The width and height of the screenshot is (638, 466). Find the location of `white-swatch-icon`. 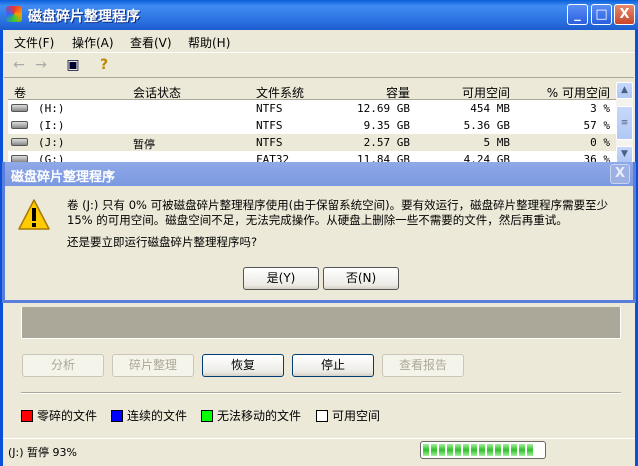

white-swatch-icon is located at coordinates (322, 416).